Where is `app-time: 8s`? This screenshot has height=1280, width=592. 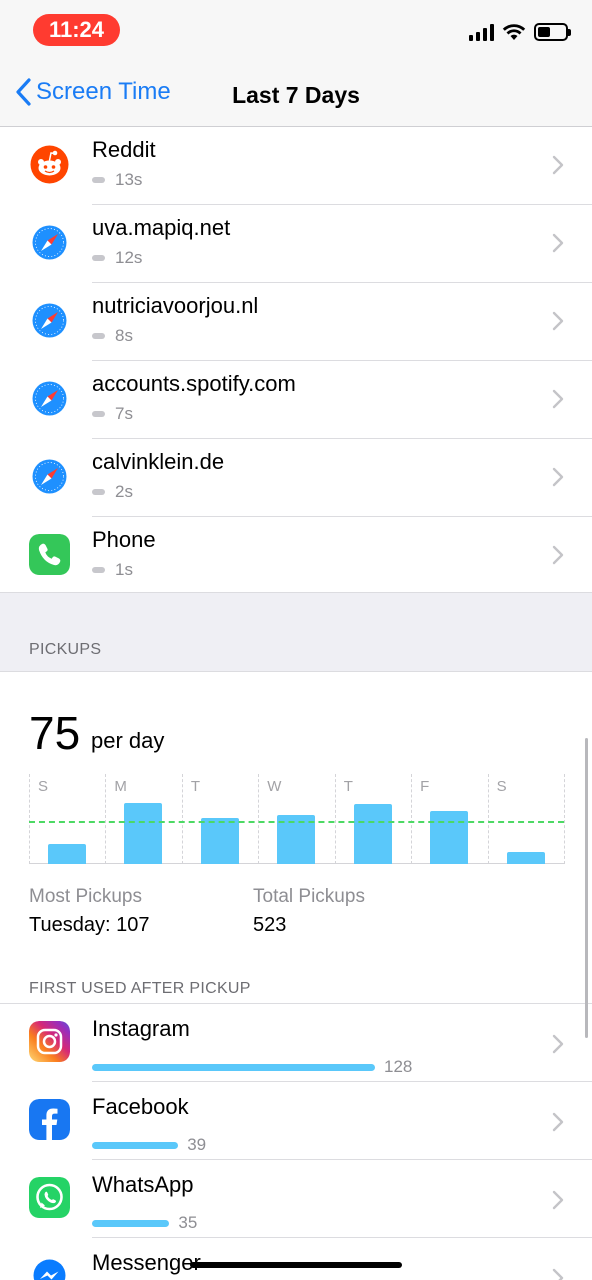
app-time: 8s is located at coordinates (112, 336).